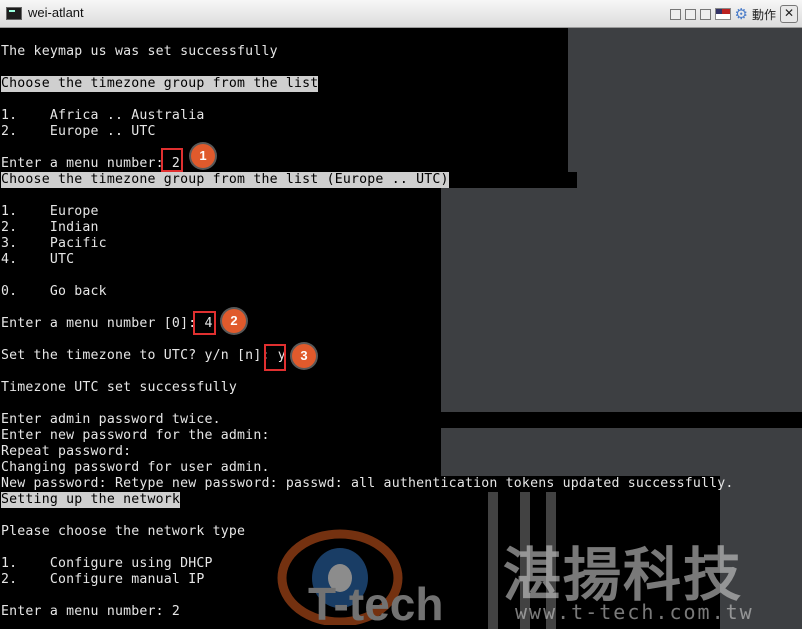 The height and width of the screenshot is (629, 802). I want to click on console-line: 1. Africa .. Australia, so click(103, 115).